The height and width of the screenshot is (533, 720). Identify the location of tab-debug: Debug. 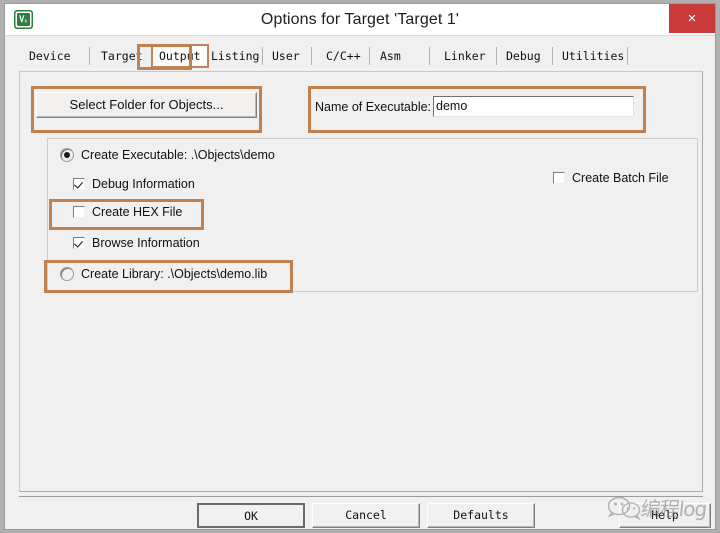
(523, 56).